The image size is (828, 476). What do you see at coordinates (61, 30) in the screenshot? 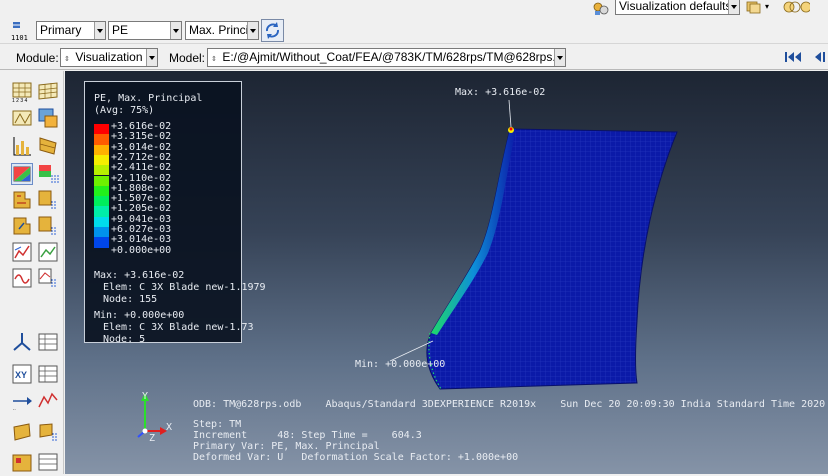
I see `step-frame-value: Primary` at bounding box center [61, 30].